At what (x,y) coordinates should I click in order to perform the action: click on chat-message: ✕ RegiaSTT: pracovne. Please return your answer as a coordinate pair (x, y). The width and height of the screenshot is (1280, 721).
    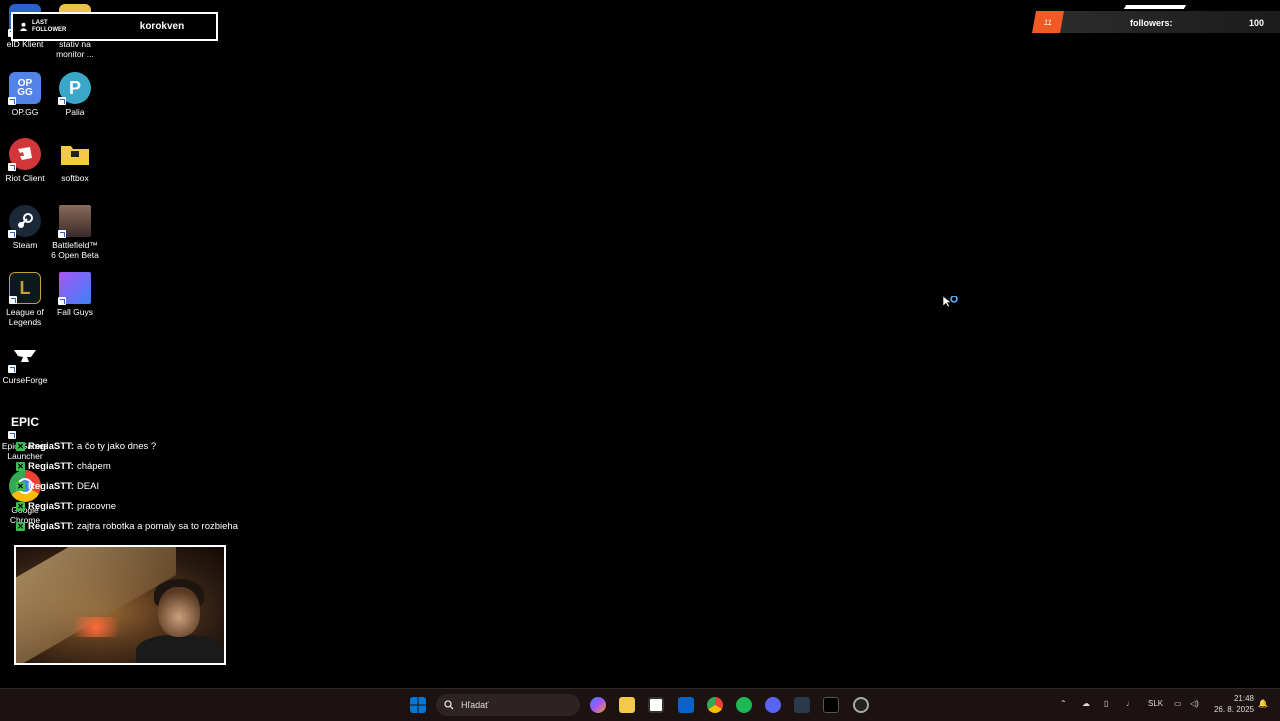
    Looking at the image, I should click on (166, 506).